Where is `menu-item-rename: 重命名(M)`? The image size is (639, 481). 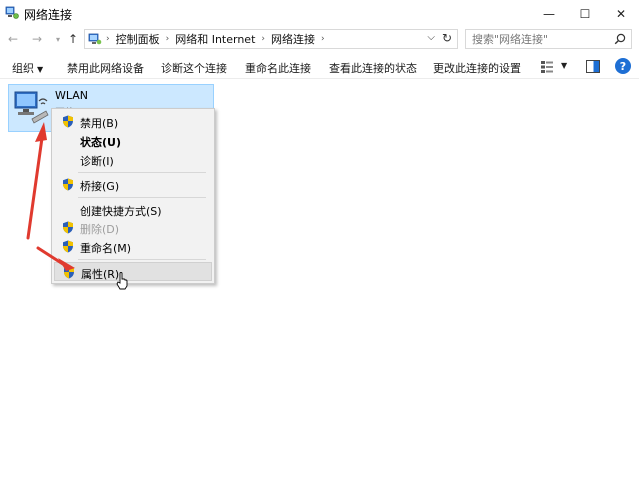
menu-item-rename: 重命名(M) is located at coordinates (133, 246).